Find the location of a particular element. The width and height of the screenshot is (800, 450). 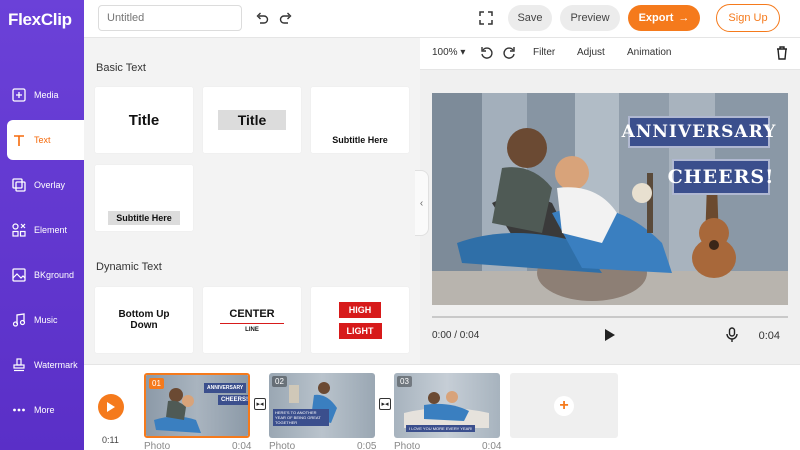

redo-icon is located at coordinates (286, 18).